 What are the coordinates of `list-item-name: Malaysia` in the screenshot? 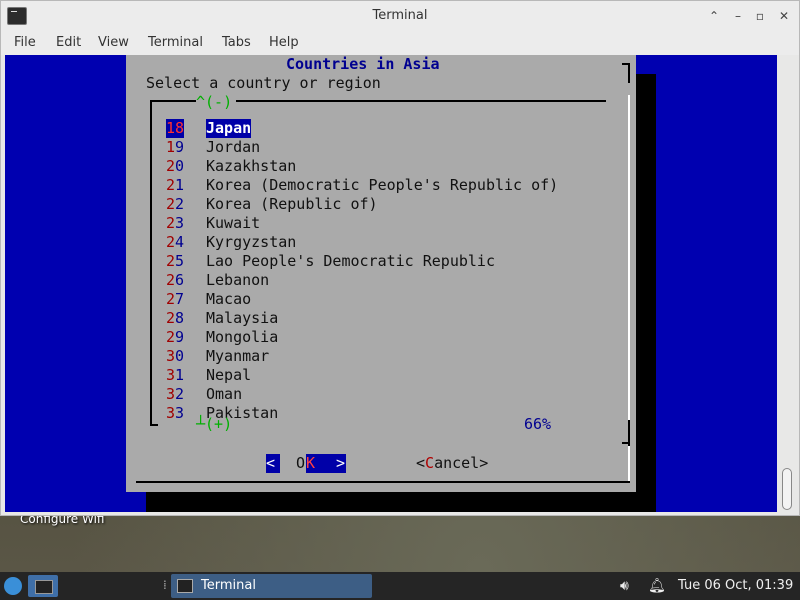 It's located at (242, 318).